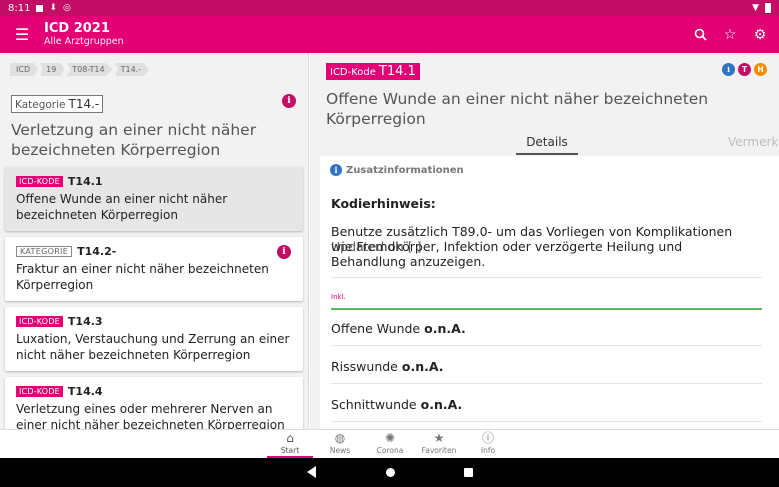 This screenshot has height=487, width=779. Describe the element at coordinates (390, 438) in the screenshot. I see `virus-icon: ✺` at that location.